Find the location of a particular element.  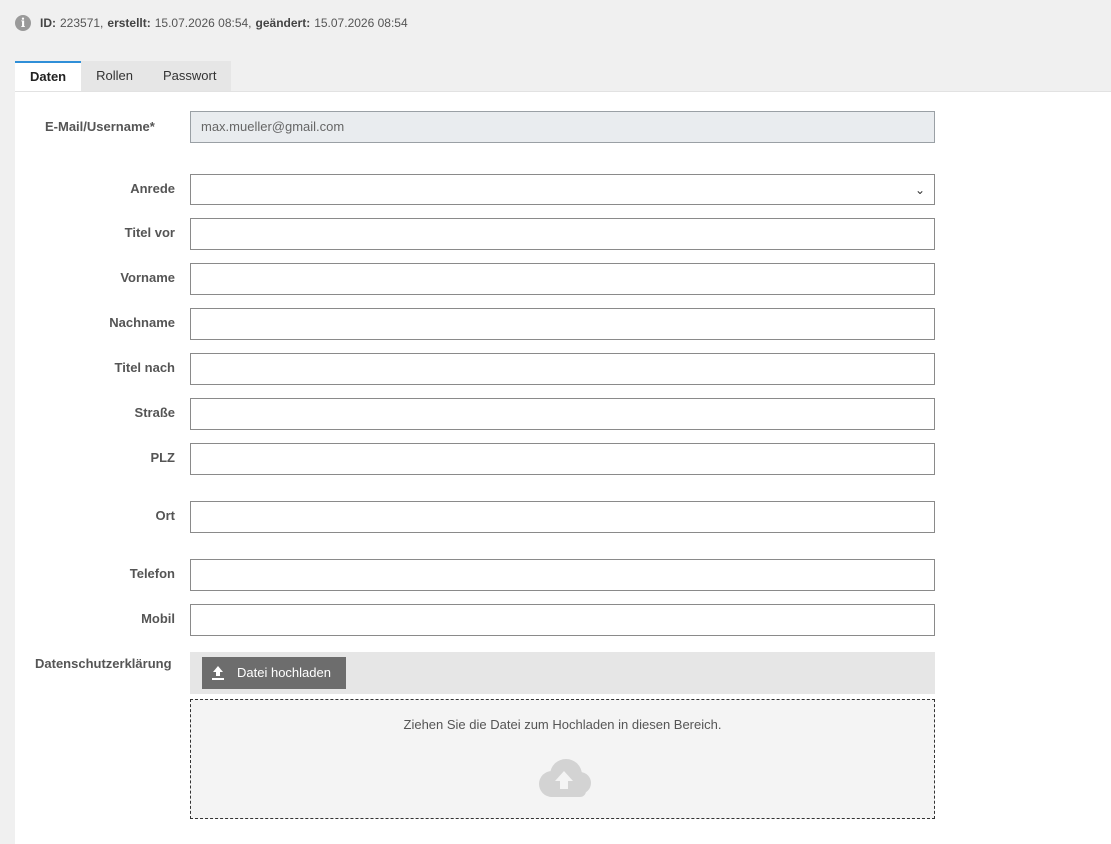

tab-bar: Daten Rollen Passwort is located at coordinates (123, 76).